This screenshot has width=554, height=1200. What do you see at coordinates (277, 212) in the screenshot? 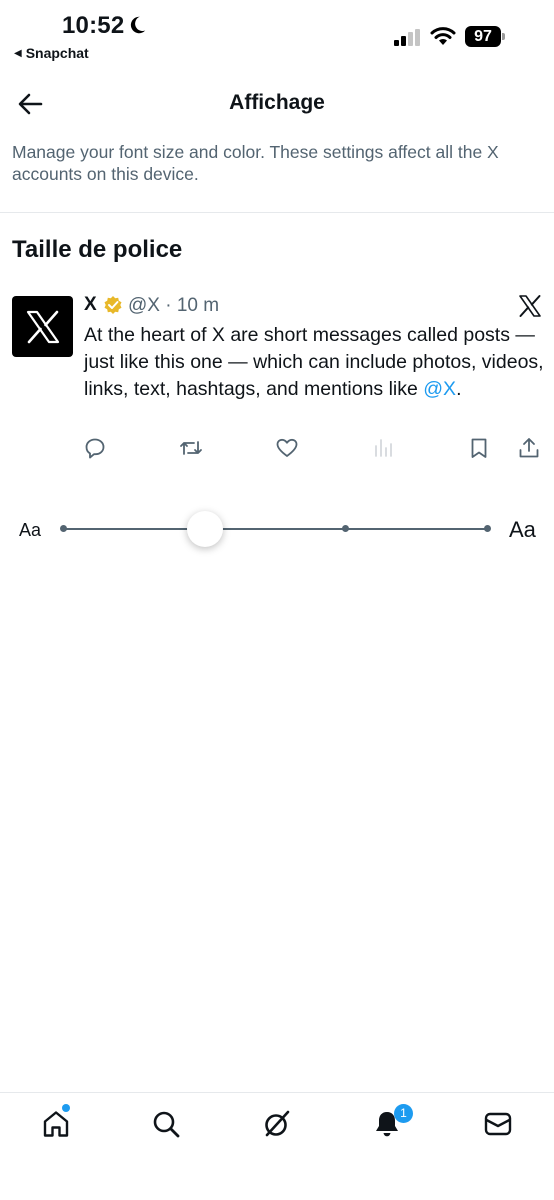
I see `divider` at bounding box center [277, 212].